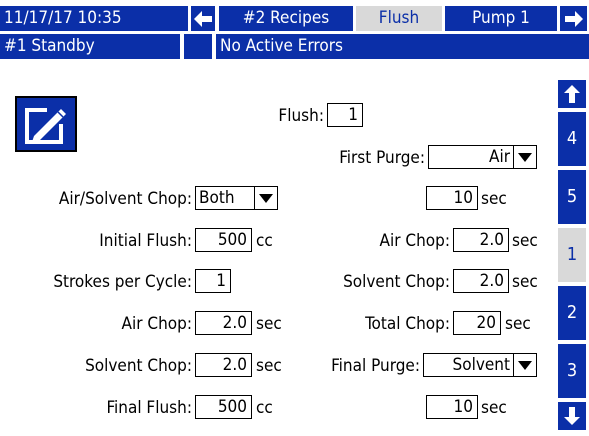 This screenshot has width=589, height=436. I want to click on final-flush-label: Final Flush:, so click(149, 408).